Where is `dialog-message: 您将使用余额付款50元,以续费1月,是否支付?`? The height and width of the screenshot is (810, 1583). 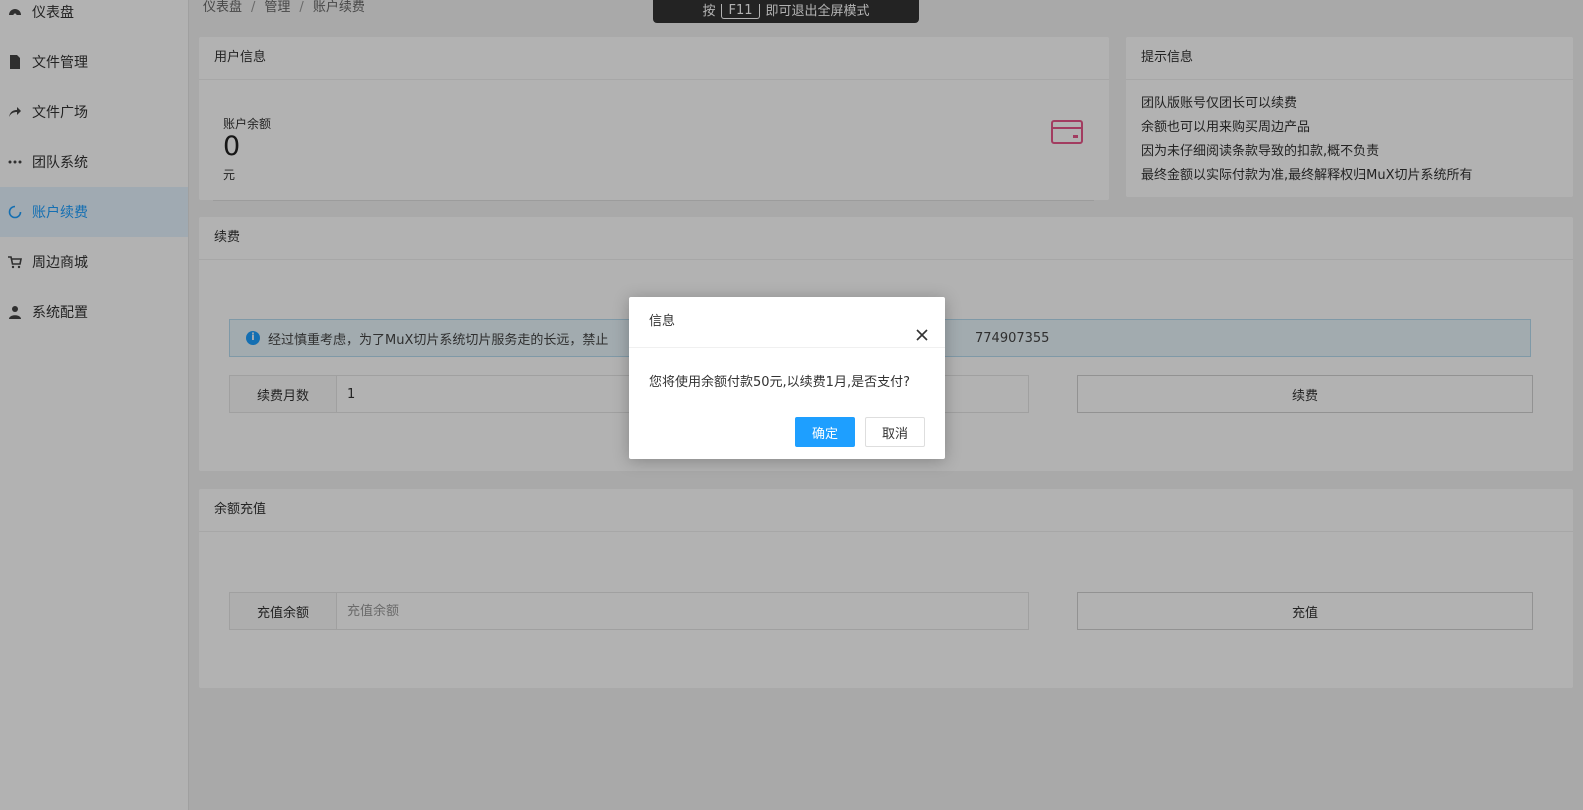 dialog-message: 您将使用余额付款50元,以续费1月,是否支付? is located at coordinates (779, 382).